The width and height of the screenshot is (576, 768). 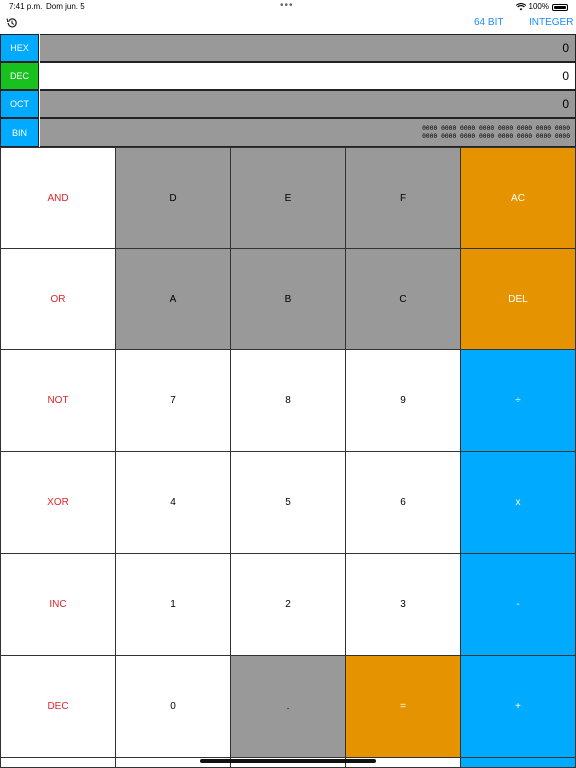 What do you see at coordinates (288, 400) in the screenshot?
I see `digit-8-key: 8` at bounding box center [288, 400].